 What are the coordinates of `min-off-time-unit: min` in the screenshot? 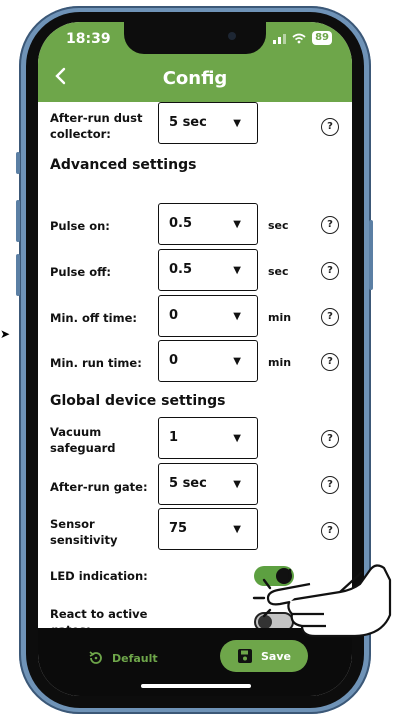 It's located at (280, 317).